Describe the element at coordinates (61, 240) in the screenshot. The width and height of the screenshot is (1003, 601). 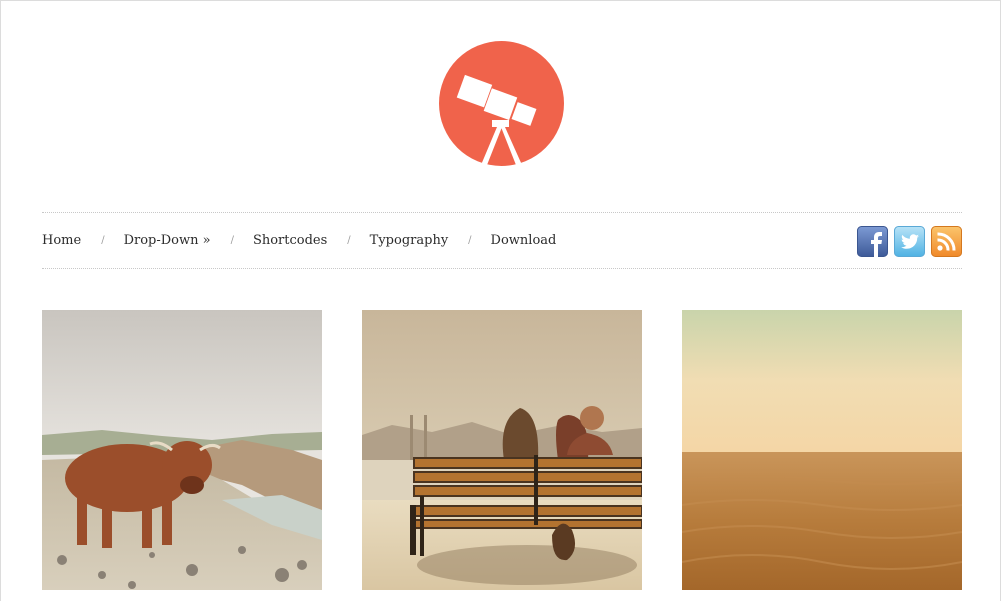
I see `nav-item-home: Home` at that location.